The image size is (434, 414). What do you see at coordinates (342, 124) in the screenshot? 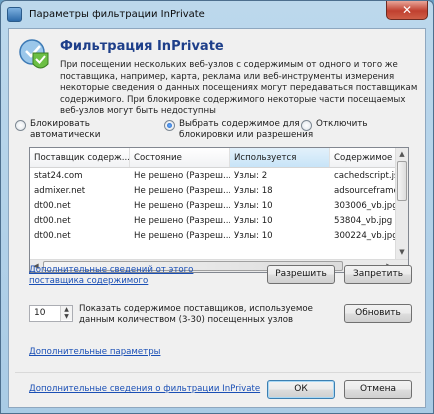
I see `radio-disable-label: Отключить` at bounding box center [342, 124].